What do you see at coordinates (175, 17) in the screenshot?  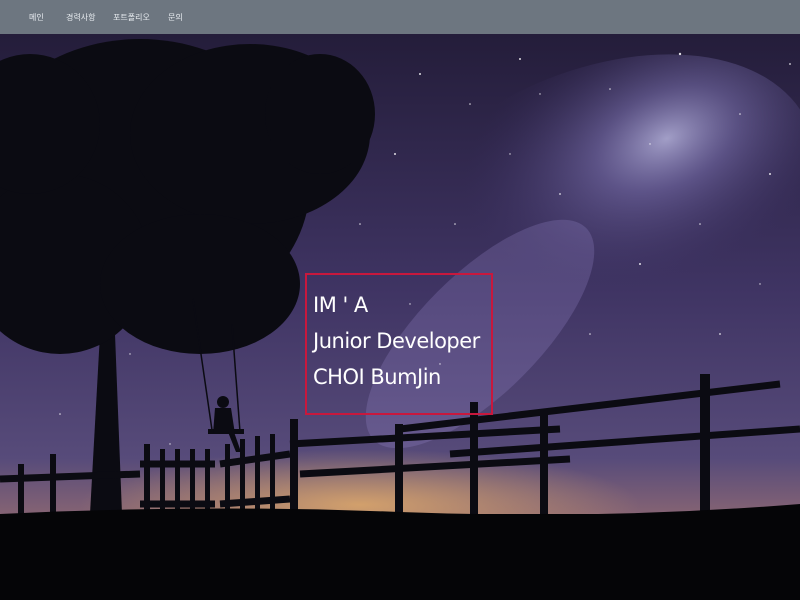 I see `nav-item-contact: 문의` at bounding box center [175, 17].